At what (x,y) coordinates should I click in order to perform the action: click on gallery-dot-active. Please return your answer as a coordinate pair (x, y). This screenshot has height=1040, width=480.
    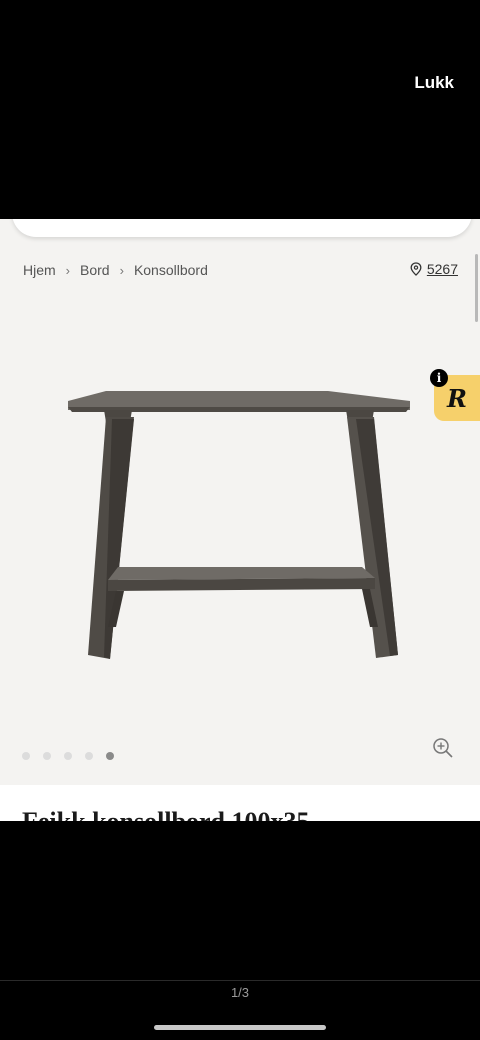
    Looking at the image, I should click on (110, 756).